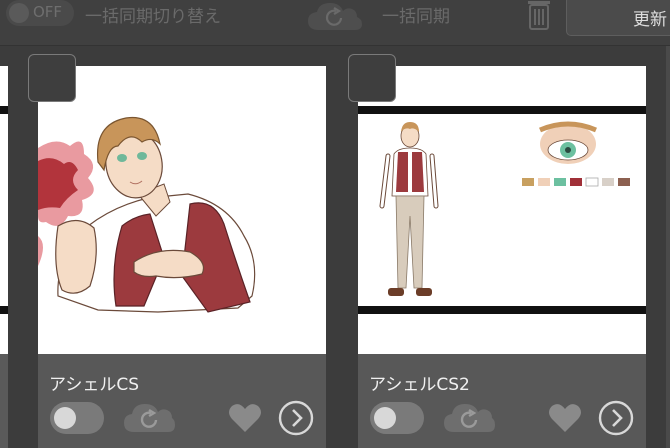  Describe the element at coordinates (153, 17) in the screenshot. I see `bulk-sync-toggle-label: 一括同期切り替え` at that location.